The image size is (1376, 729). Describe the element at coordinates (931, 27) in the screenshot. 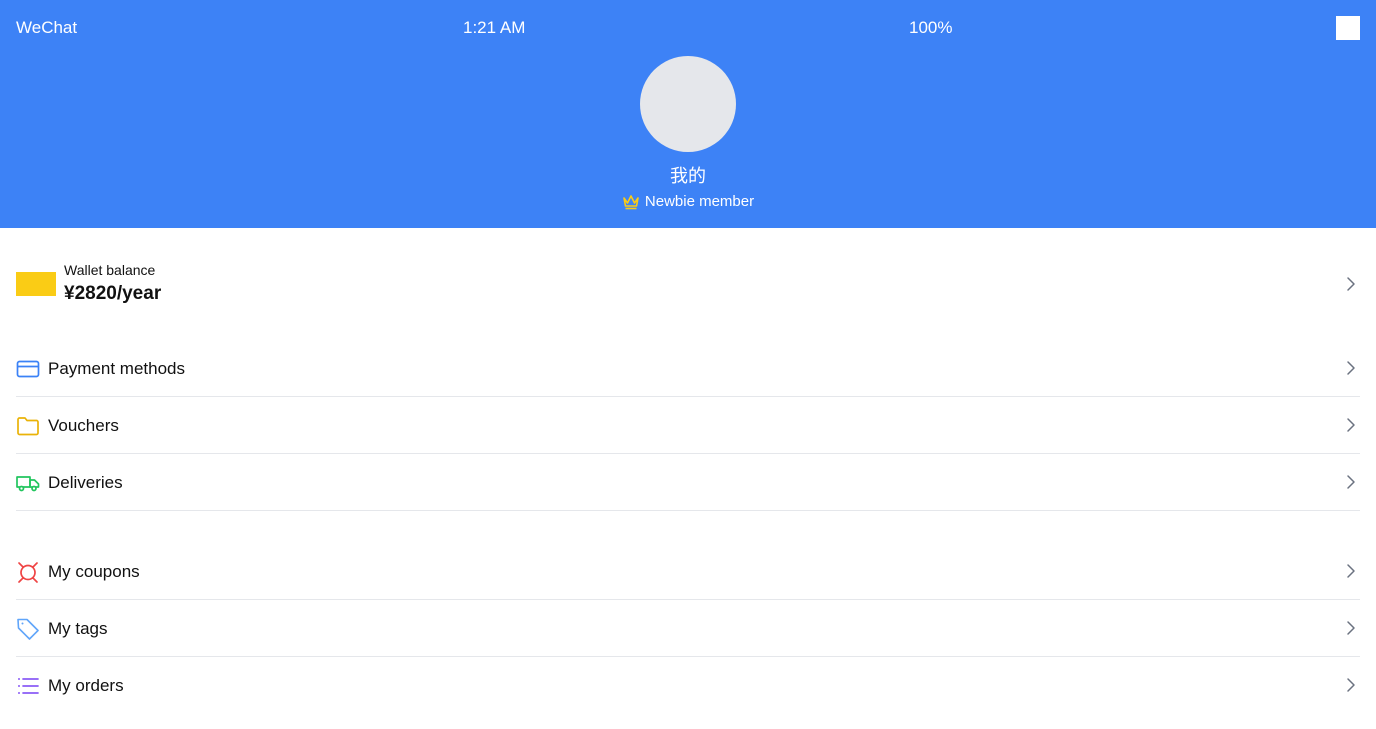

I see `status-battery: 100%` at that location.